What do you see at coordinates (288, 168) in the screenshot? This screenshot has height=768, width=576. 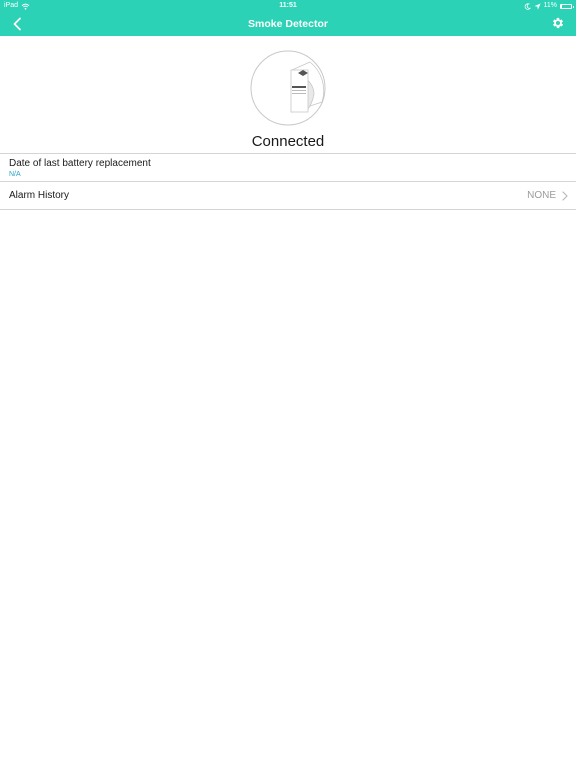 I see `battery-replacement-row: Date of last battery replacement N/A` at bounding box center [288, 168].